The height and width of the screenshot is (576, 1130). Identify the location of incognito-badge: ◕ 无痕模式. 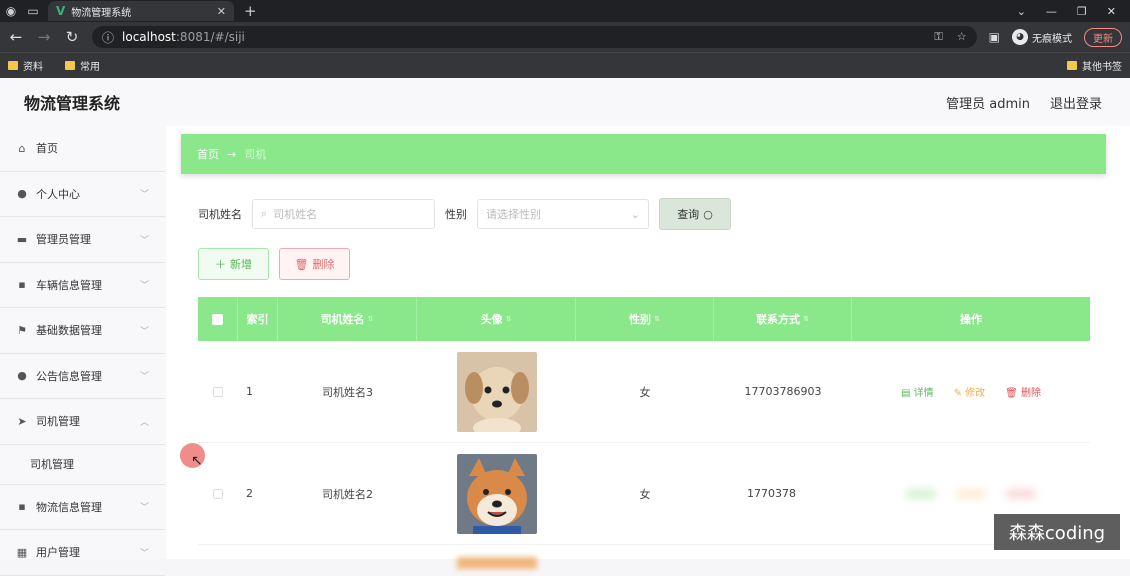
(1042, 37).